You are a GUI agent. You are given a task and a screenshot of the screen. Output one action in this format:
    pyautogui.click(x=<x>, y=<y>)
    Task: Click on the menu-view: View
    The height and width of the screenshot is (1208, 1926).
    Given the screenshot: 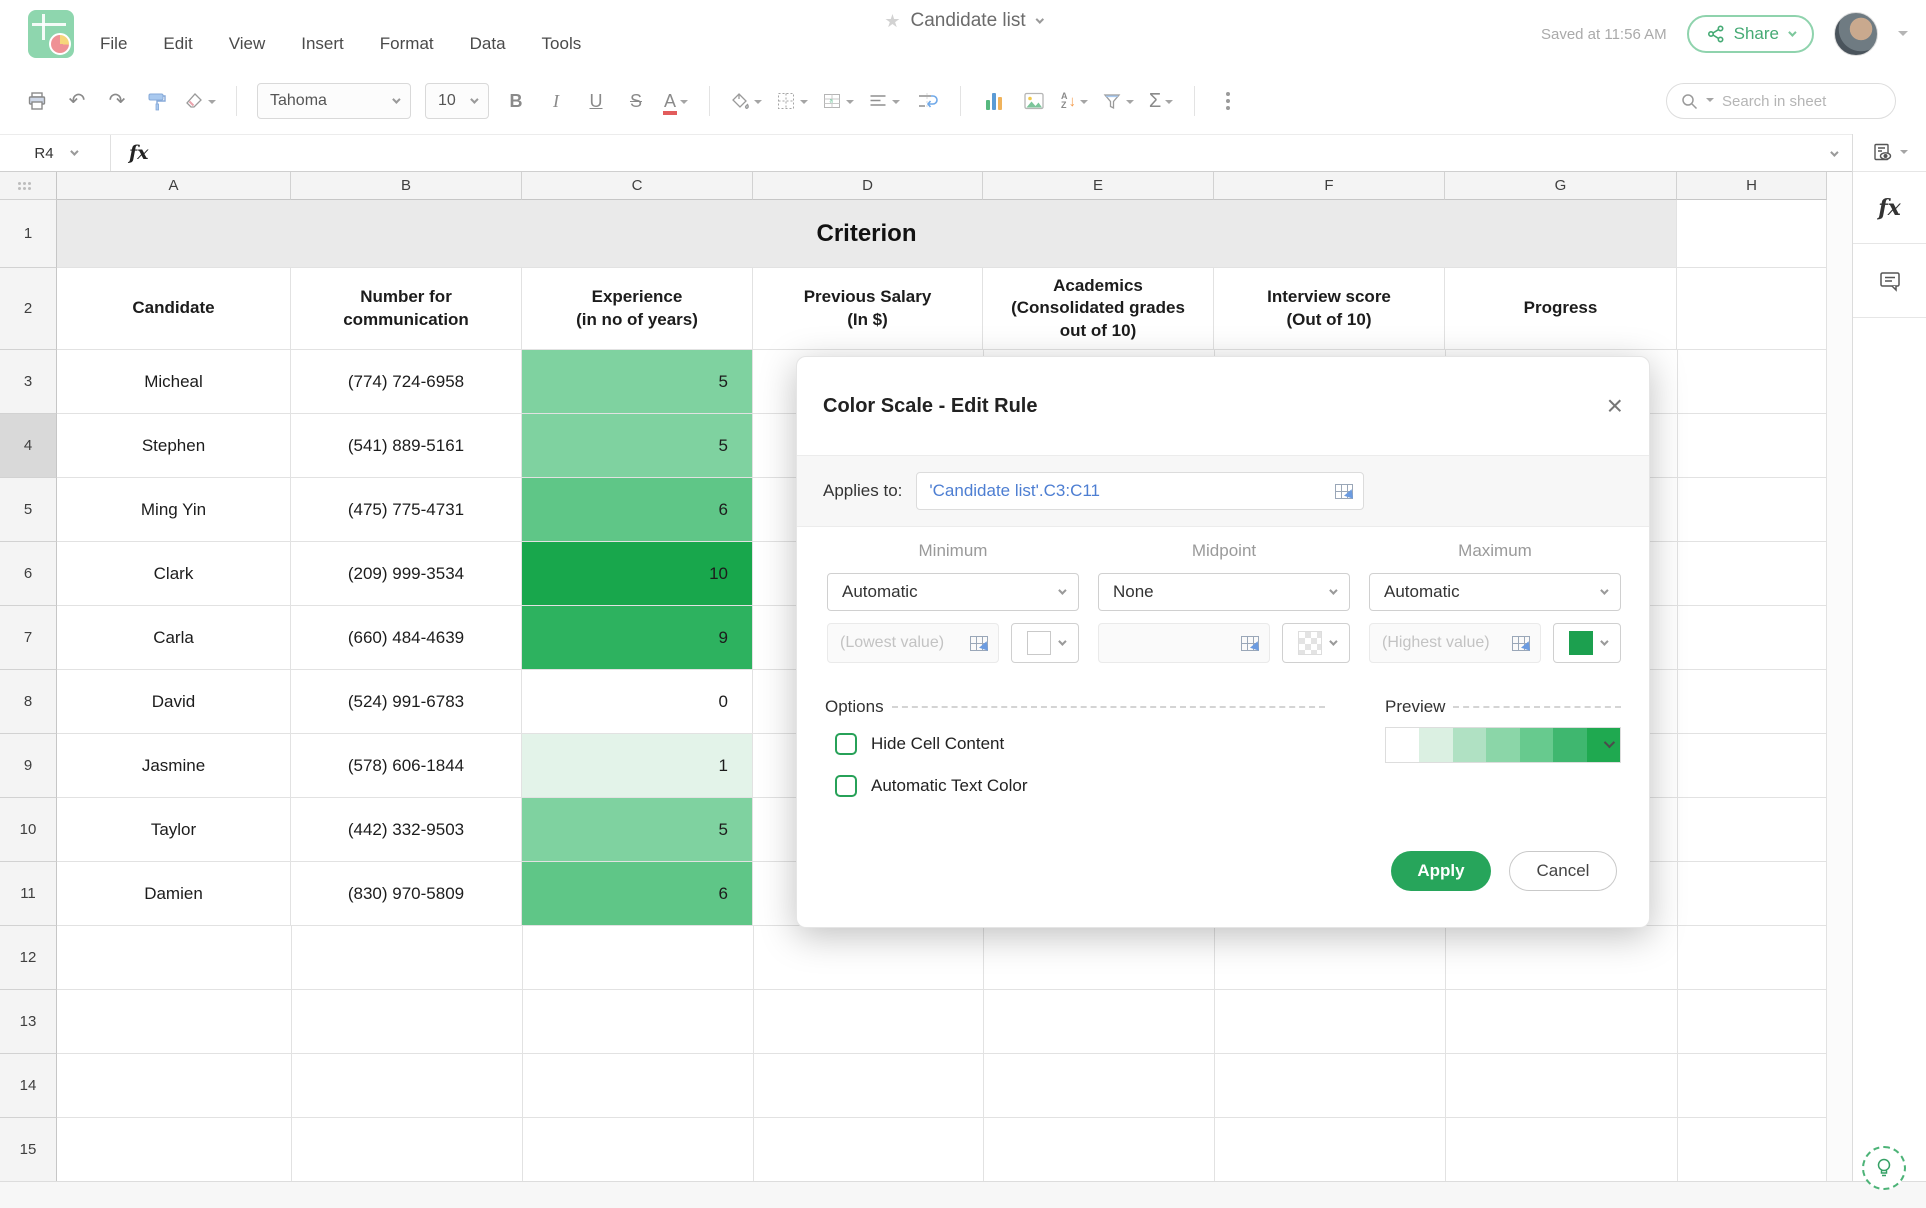 What is the action you would take?
    pyautogui.click(x=247, y=44)
    